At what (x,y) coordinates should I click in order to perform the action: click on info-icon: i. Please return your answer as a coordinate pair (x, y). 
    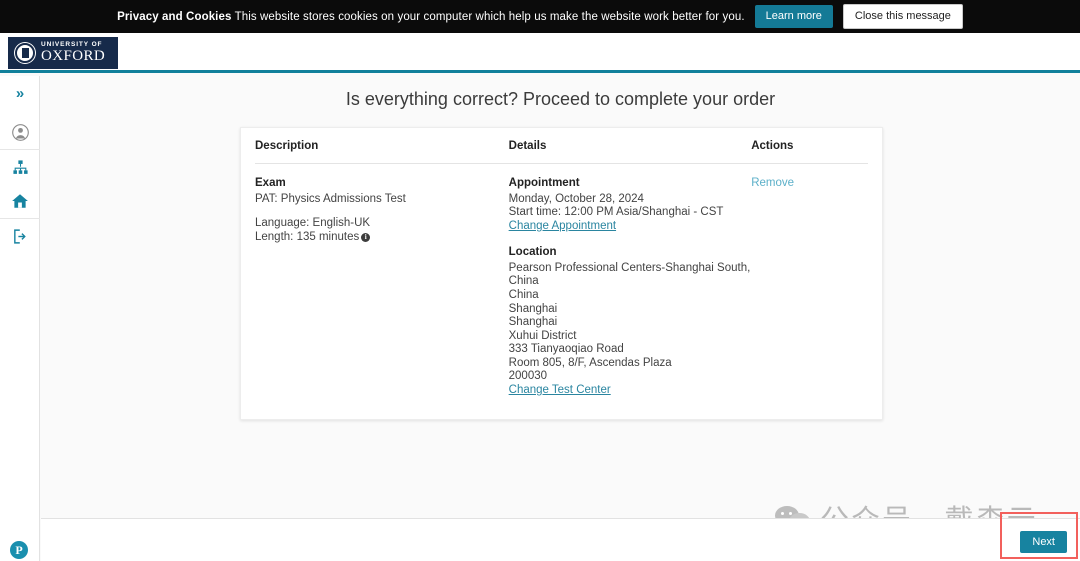
    Looking at the image, I should click on (366, 237).